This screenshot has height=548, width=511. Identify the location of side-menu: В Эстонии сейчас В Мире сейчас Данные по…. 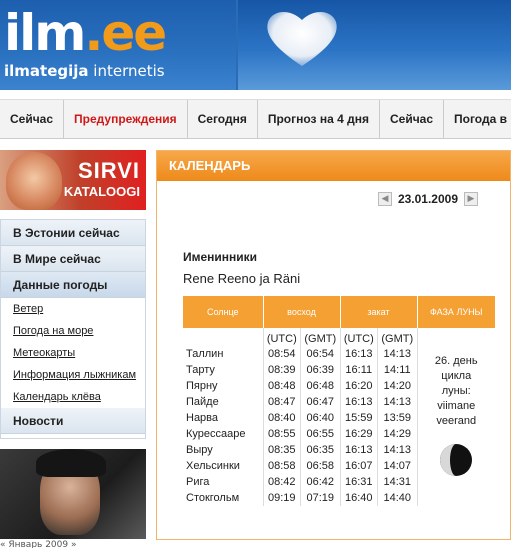
(73, 329).